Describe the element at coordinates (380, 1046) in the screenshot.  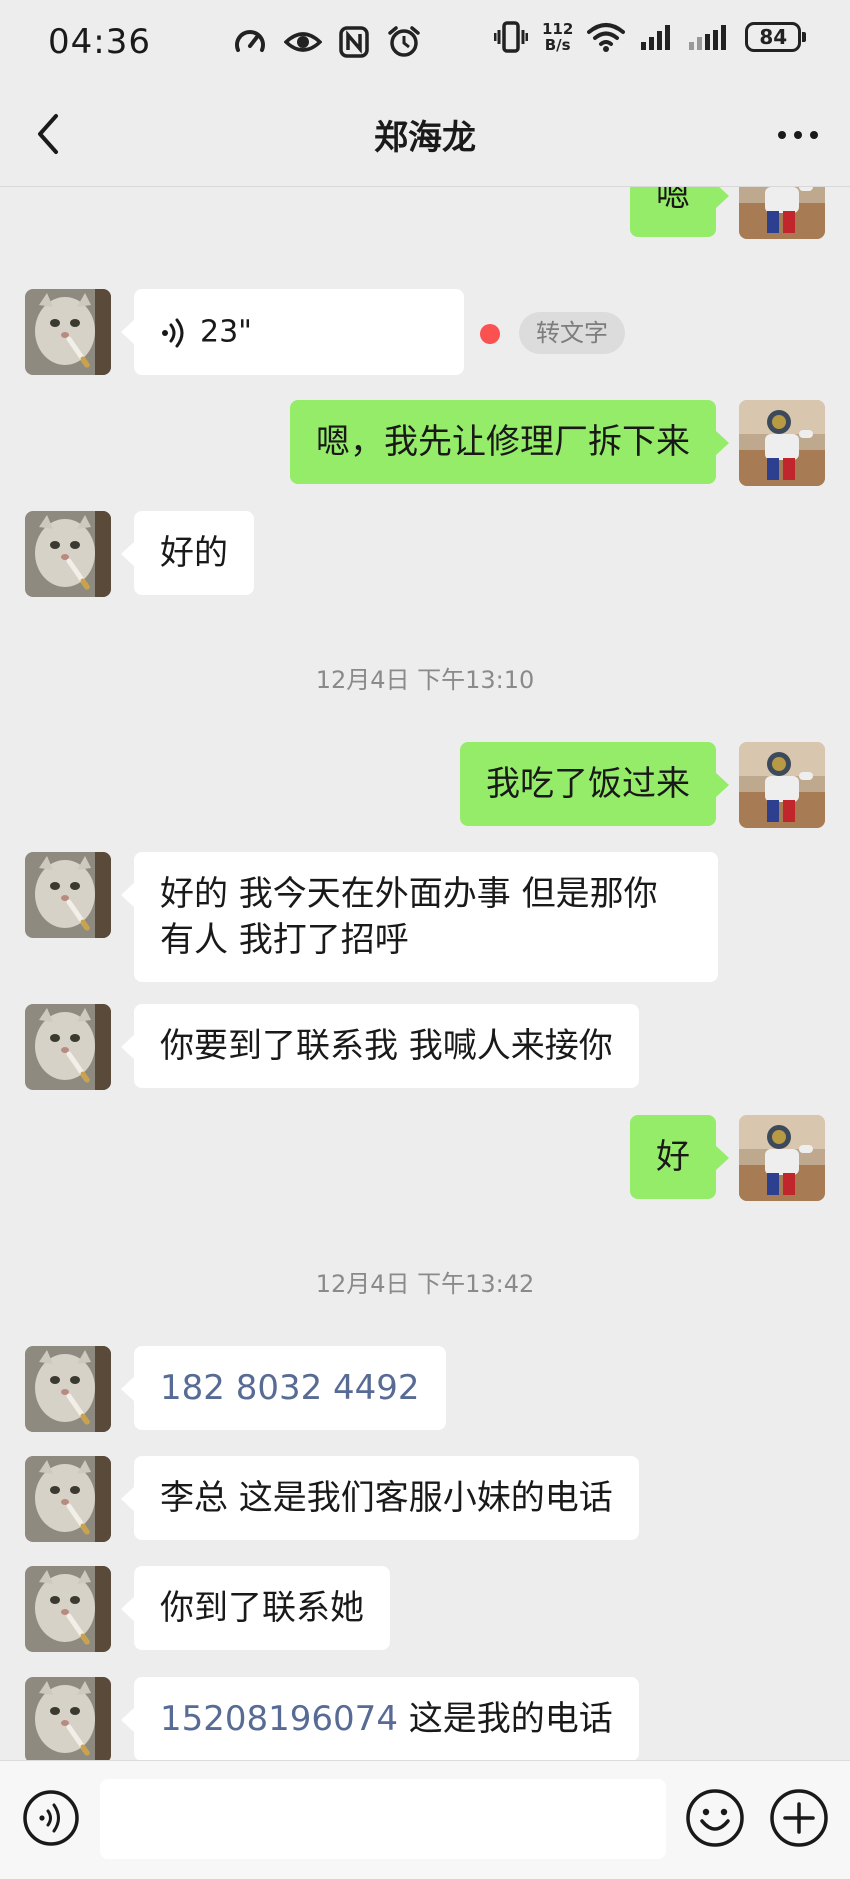
I see `incoming-bubble: 你要到了联系我 我喊人来接你` at that location.